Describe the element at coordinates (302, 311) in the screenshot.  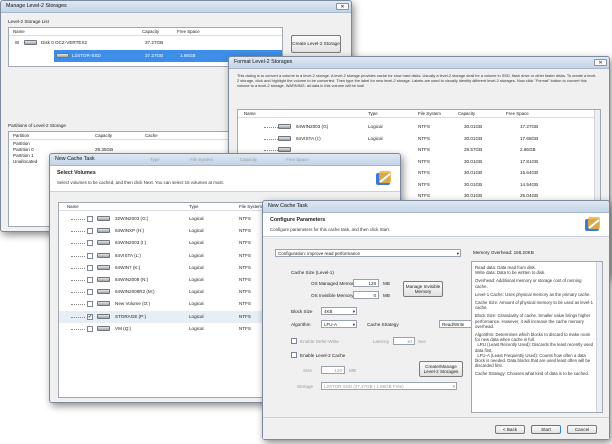
I see `block-size-label: Block Size` at that location.